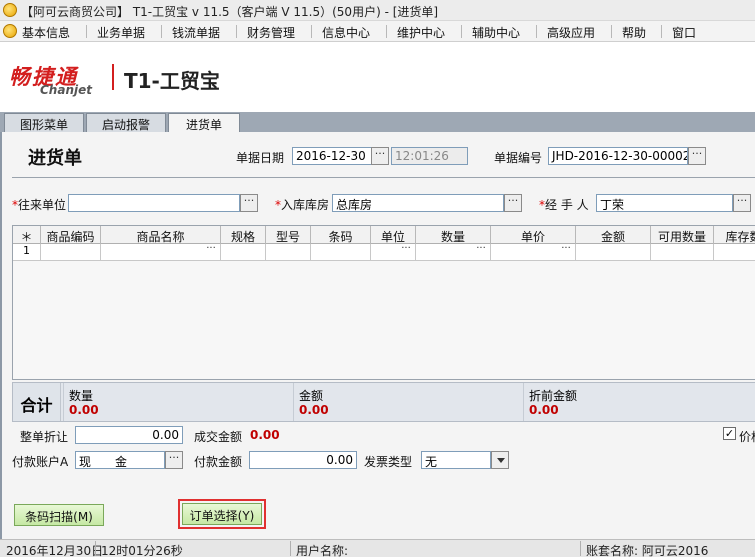 The width and height of the screenshot is (755, 557). I want to click on cell-stock, so click(734, 252).